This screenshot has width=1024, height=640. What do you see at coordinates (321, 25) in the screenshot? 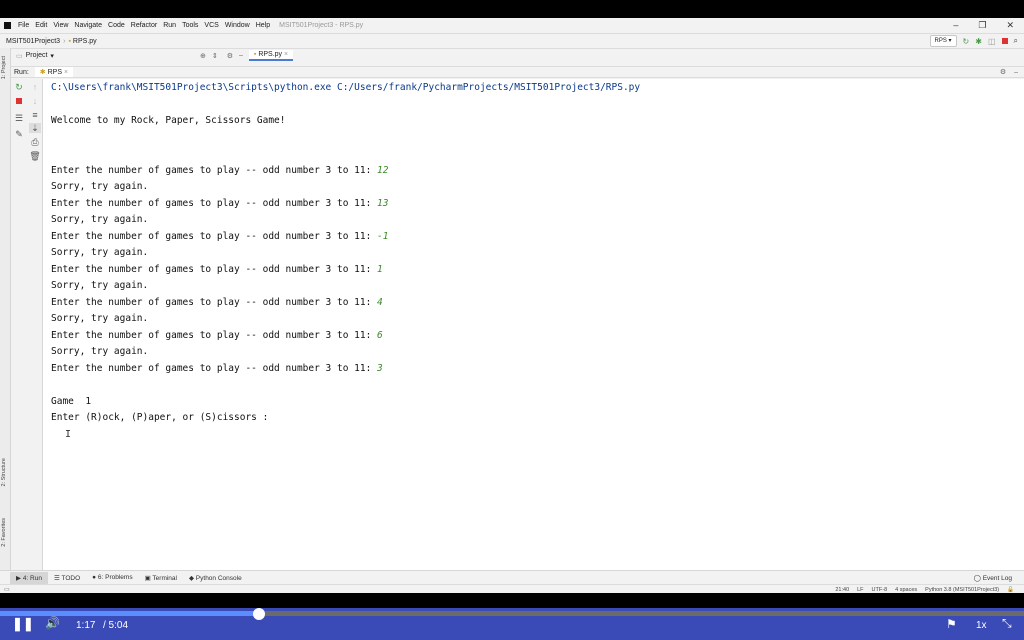
I see `window-title: MSIT501Project3 - RPS.py` at bounding box center [321, 25].